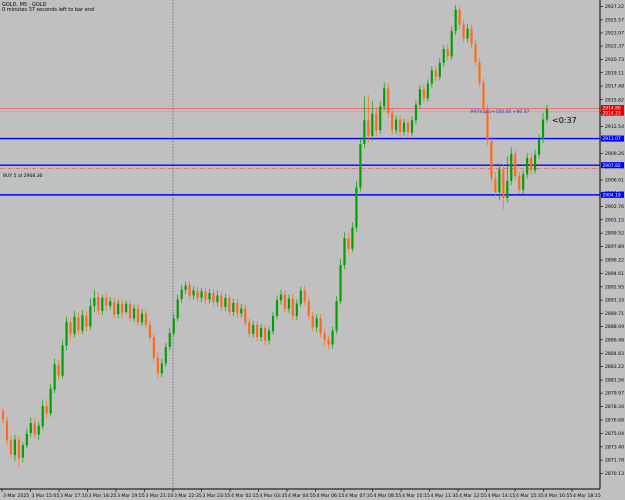 The width and height of the screenshot is (625, 500). Describe the element at coordinates (614, 327) in the screenshot. I see `price-tick-label: 2888.09` at that location.